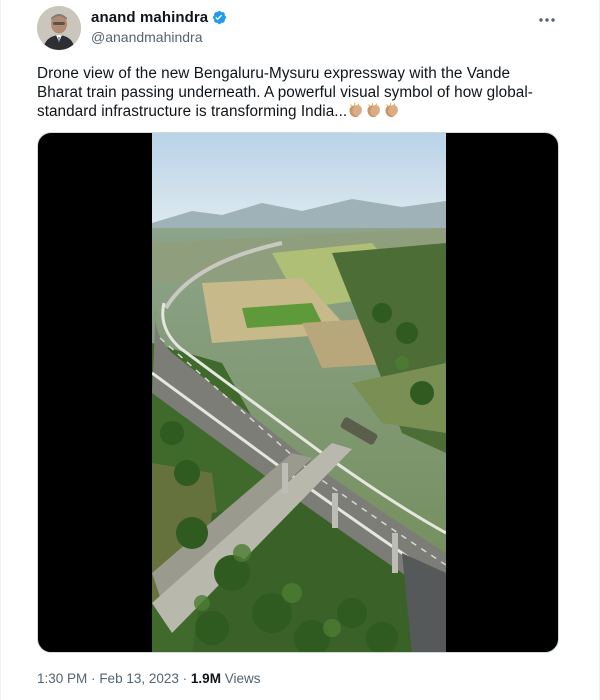 This screenshot has width=600, height=700. I want to click on profile-photo-icon, so click(59, 28).